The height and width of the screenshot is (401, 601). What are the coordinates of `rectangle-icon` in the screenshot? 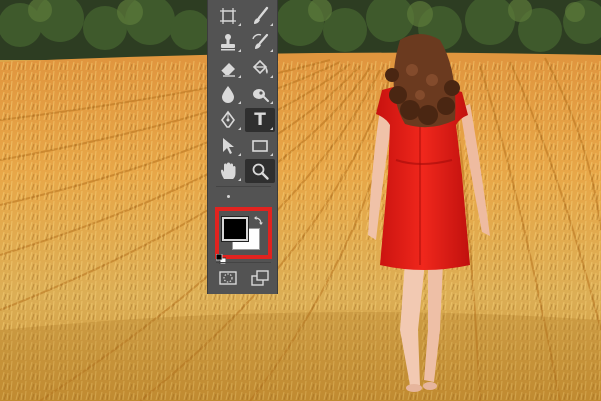 It's located at (260, 146).